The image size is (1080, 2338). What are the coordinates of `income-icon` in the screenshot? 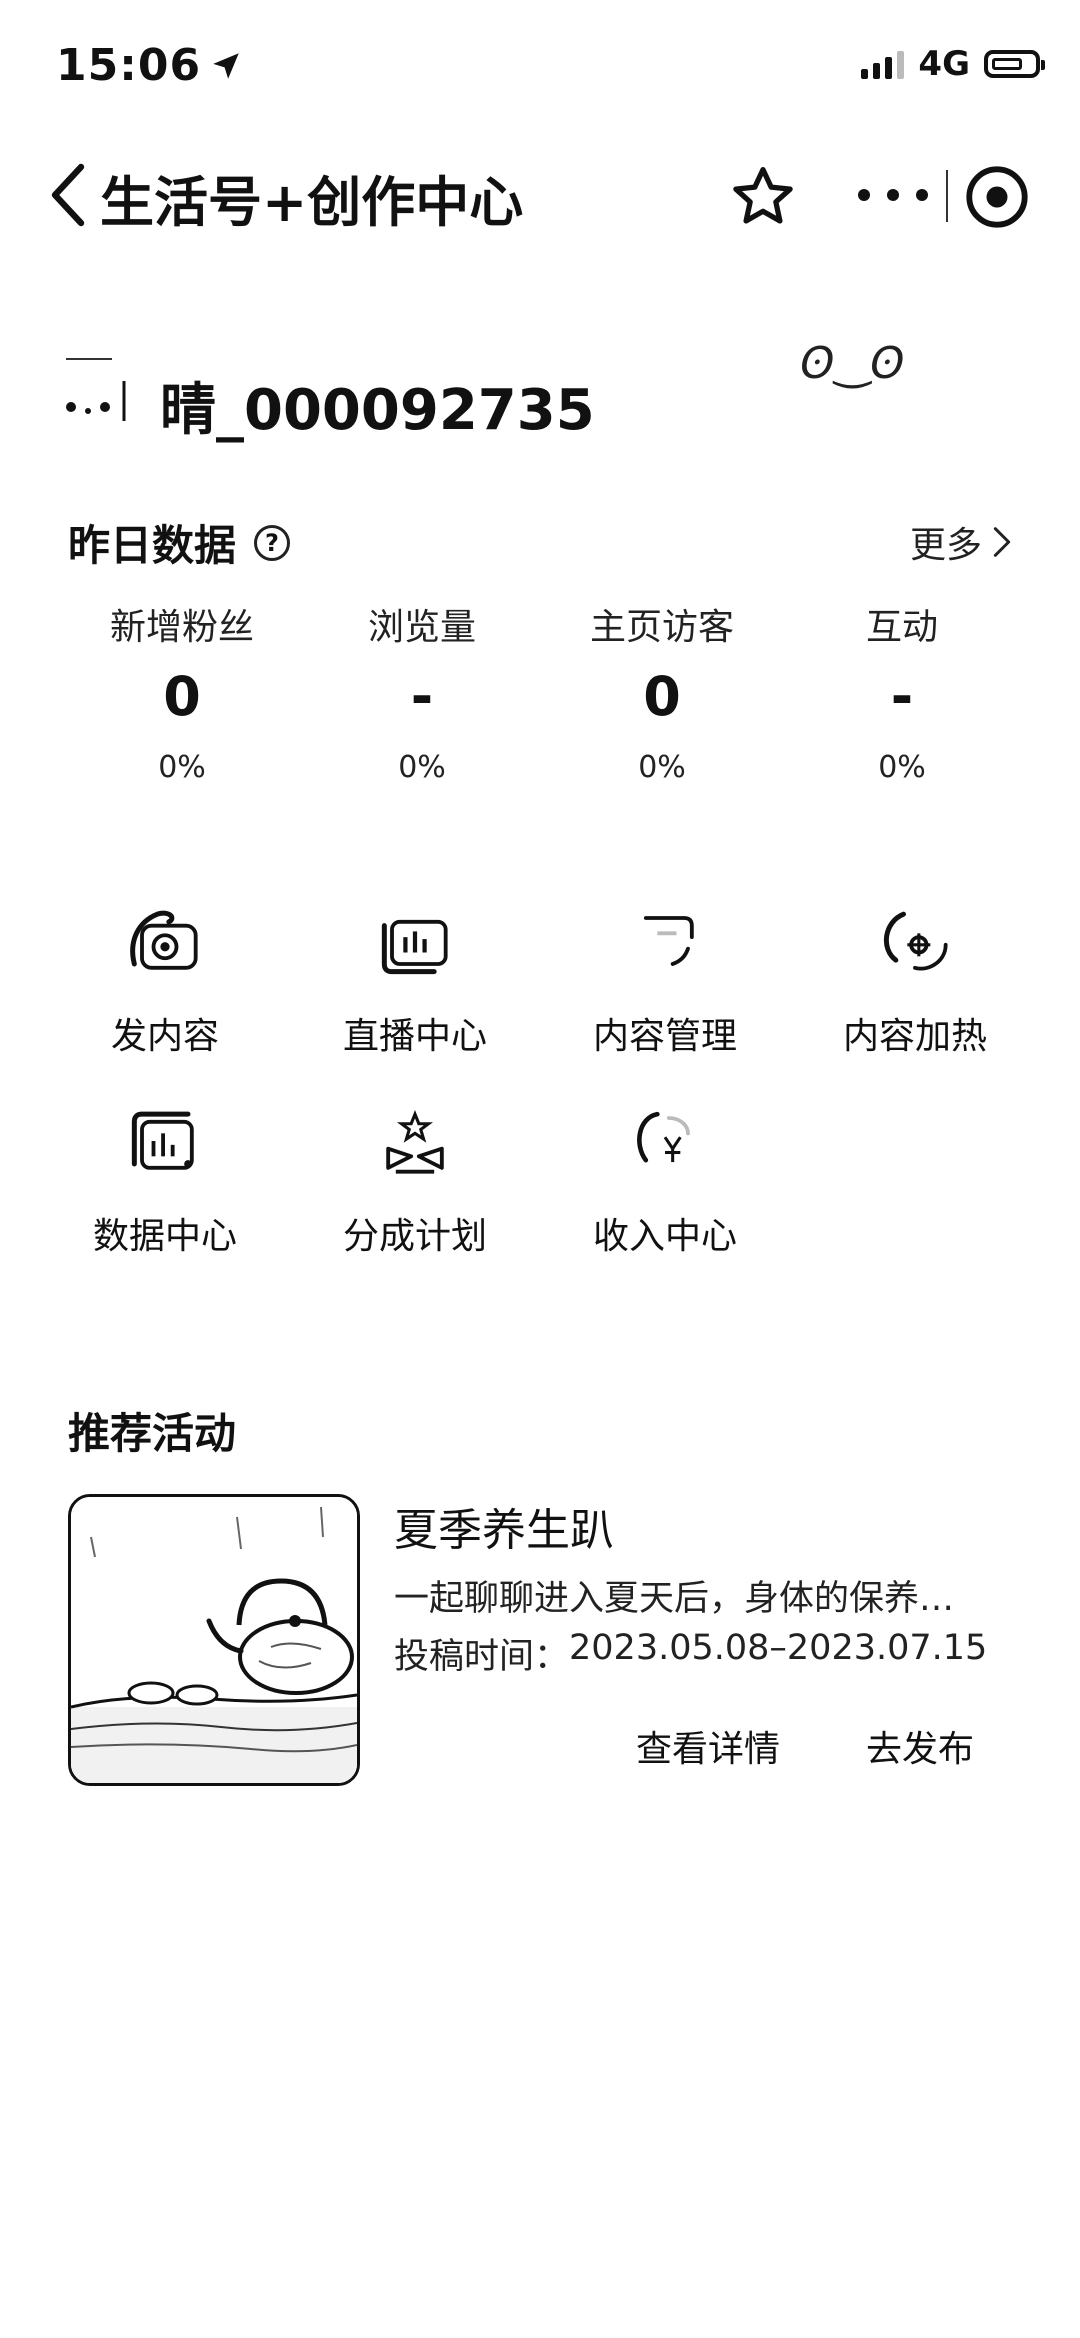 It's located at (663, 1137).